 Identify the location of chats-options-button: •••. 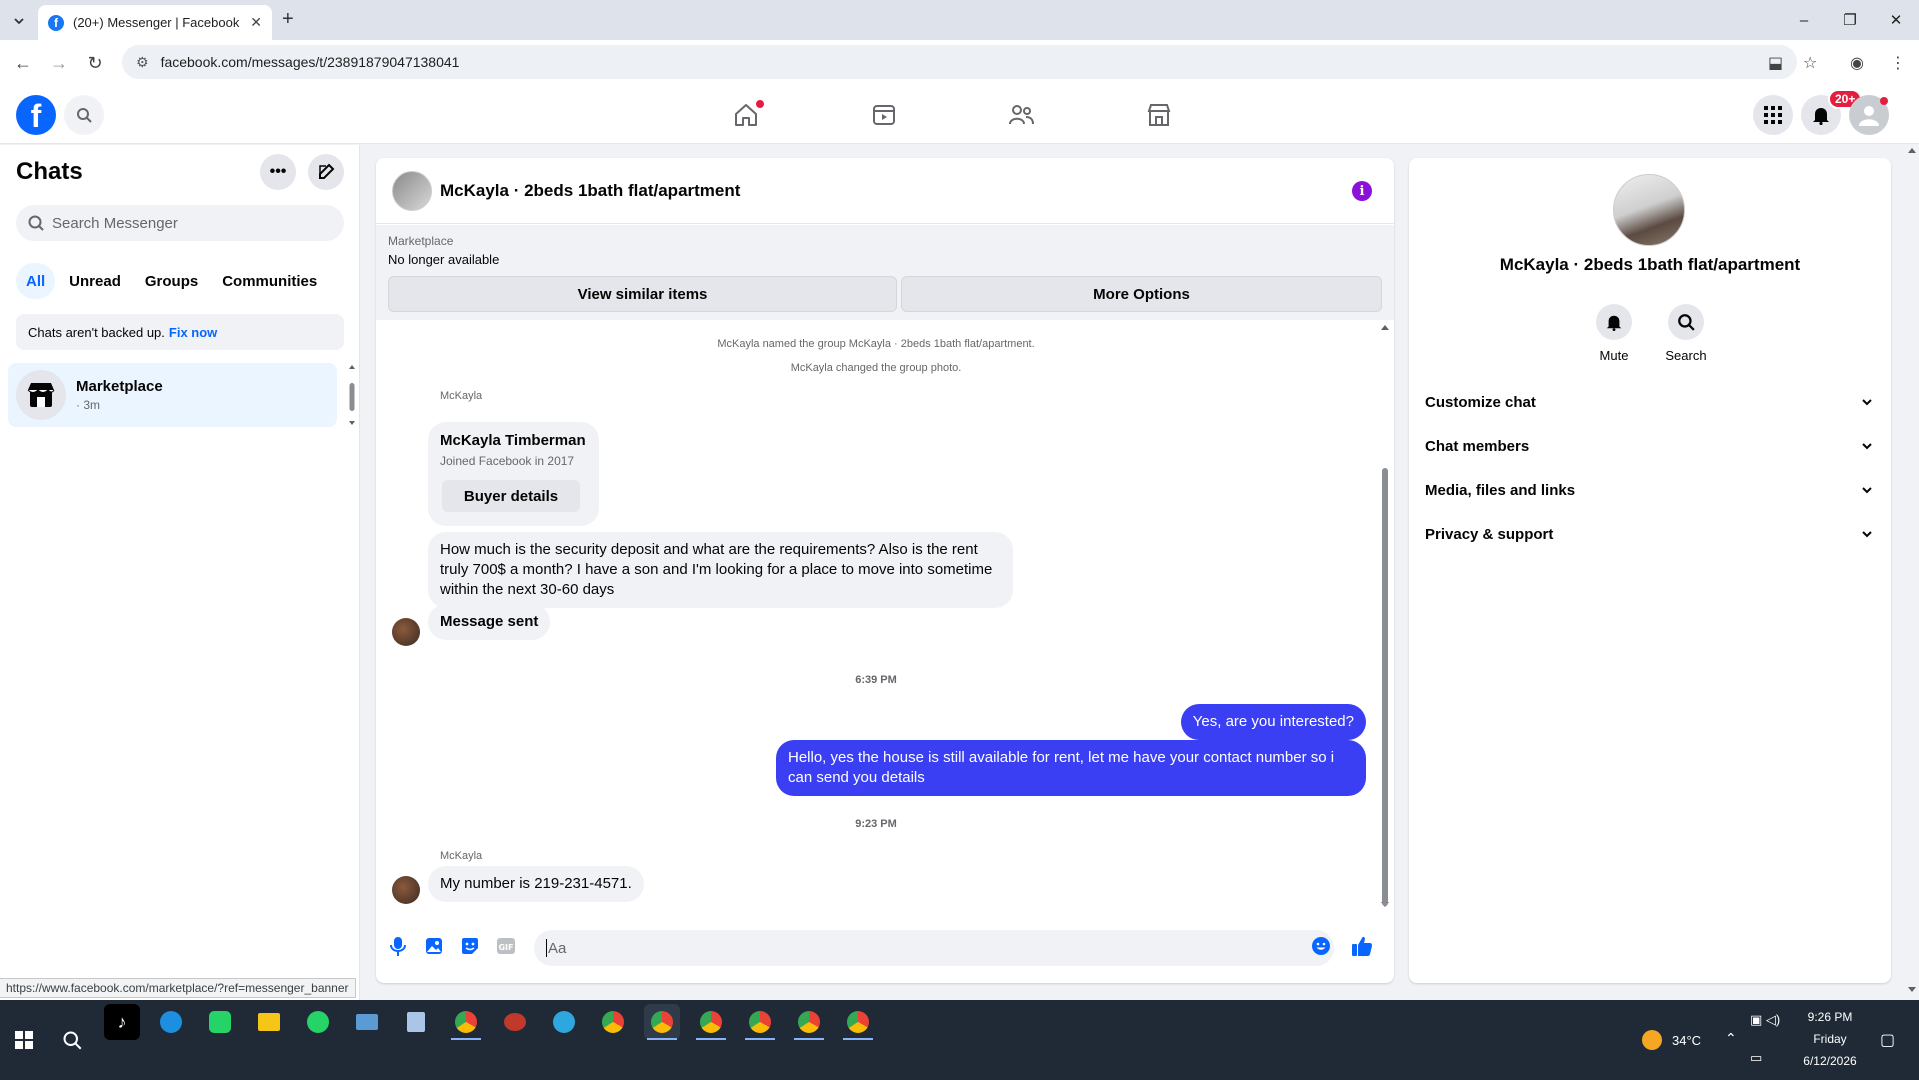
(278, 172).